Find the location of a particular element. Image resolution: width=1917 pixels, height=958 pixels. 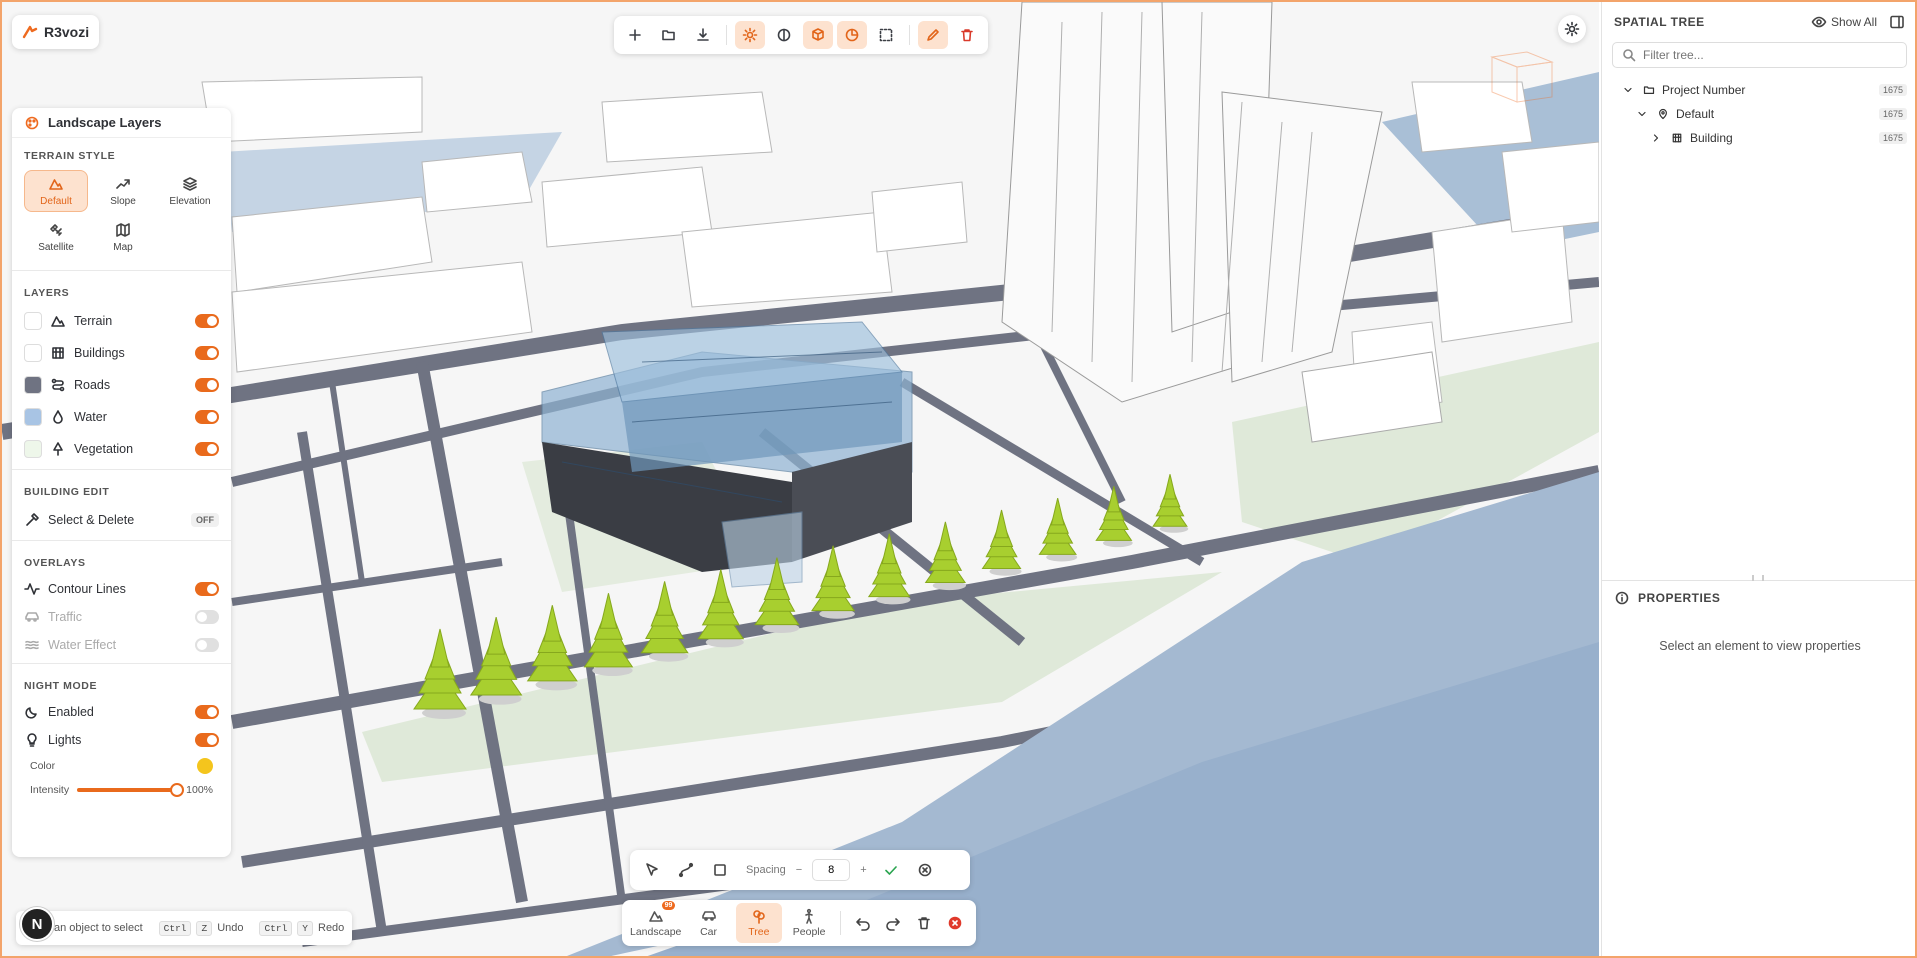

confirm-button is located at coordinates (891, 870).